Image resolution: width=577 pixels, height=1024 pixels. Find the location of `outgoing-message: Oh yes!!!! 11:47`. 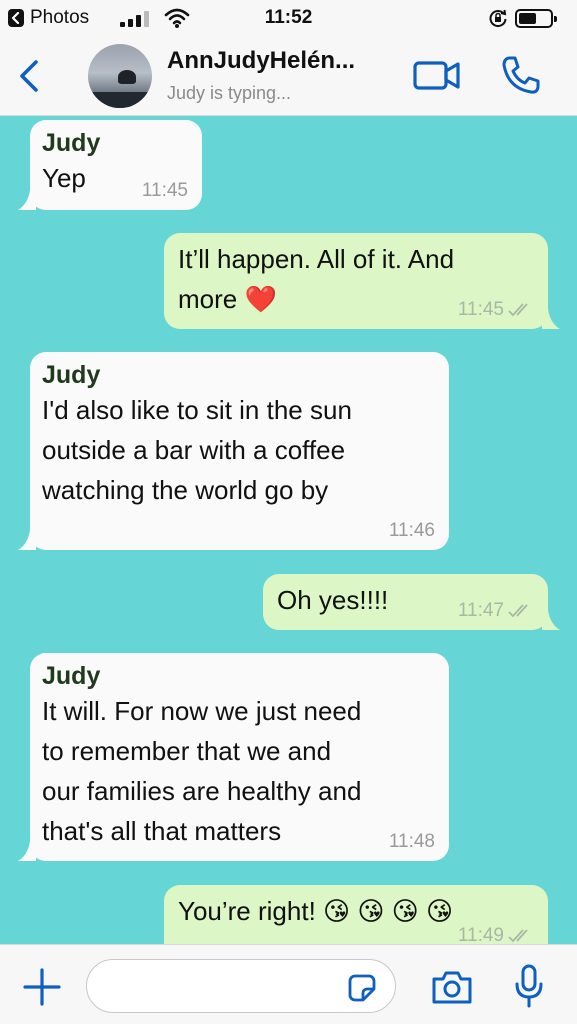

outgoing-message: Oh yes!!!! 11:47 is located at coordinates (411, 602).